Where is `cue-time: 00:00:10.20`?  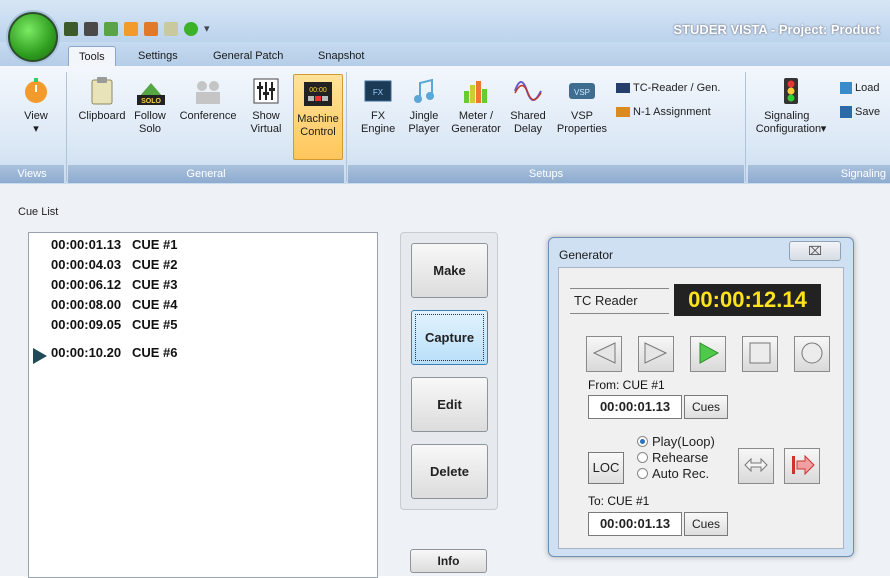 cue-time: 00:00:10.20 is located at coordinates (86, 352).